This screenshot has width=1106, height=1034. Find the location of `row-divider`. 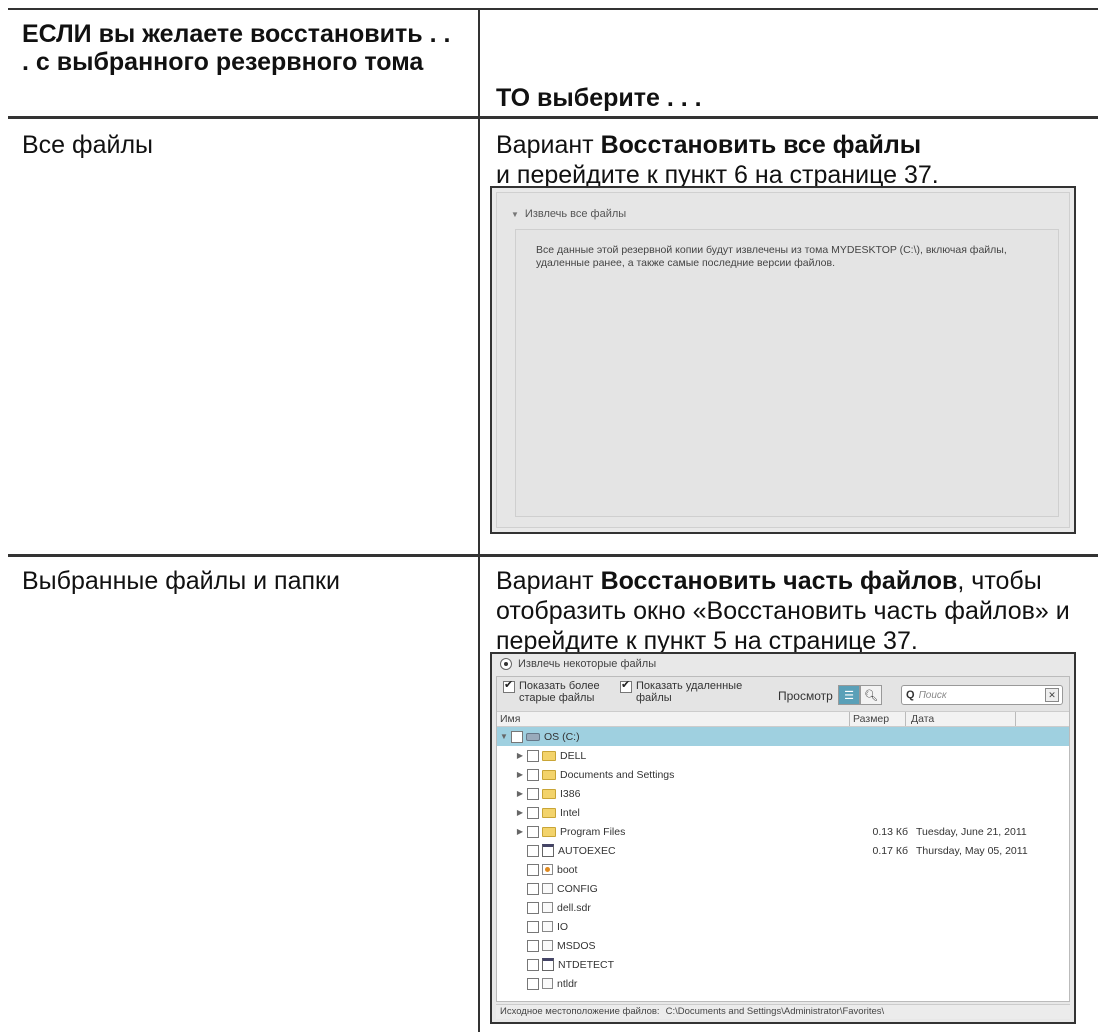

row-divider is located at coordinates (553, 555).